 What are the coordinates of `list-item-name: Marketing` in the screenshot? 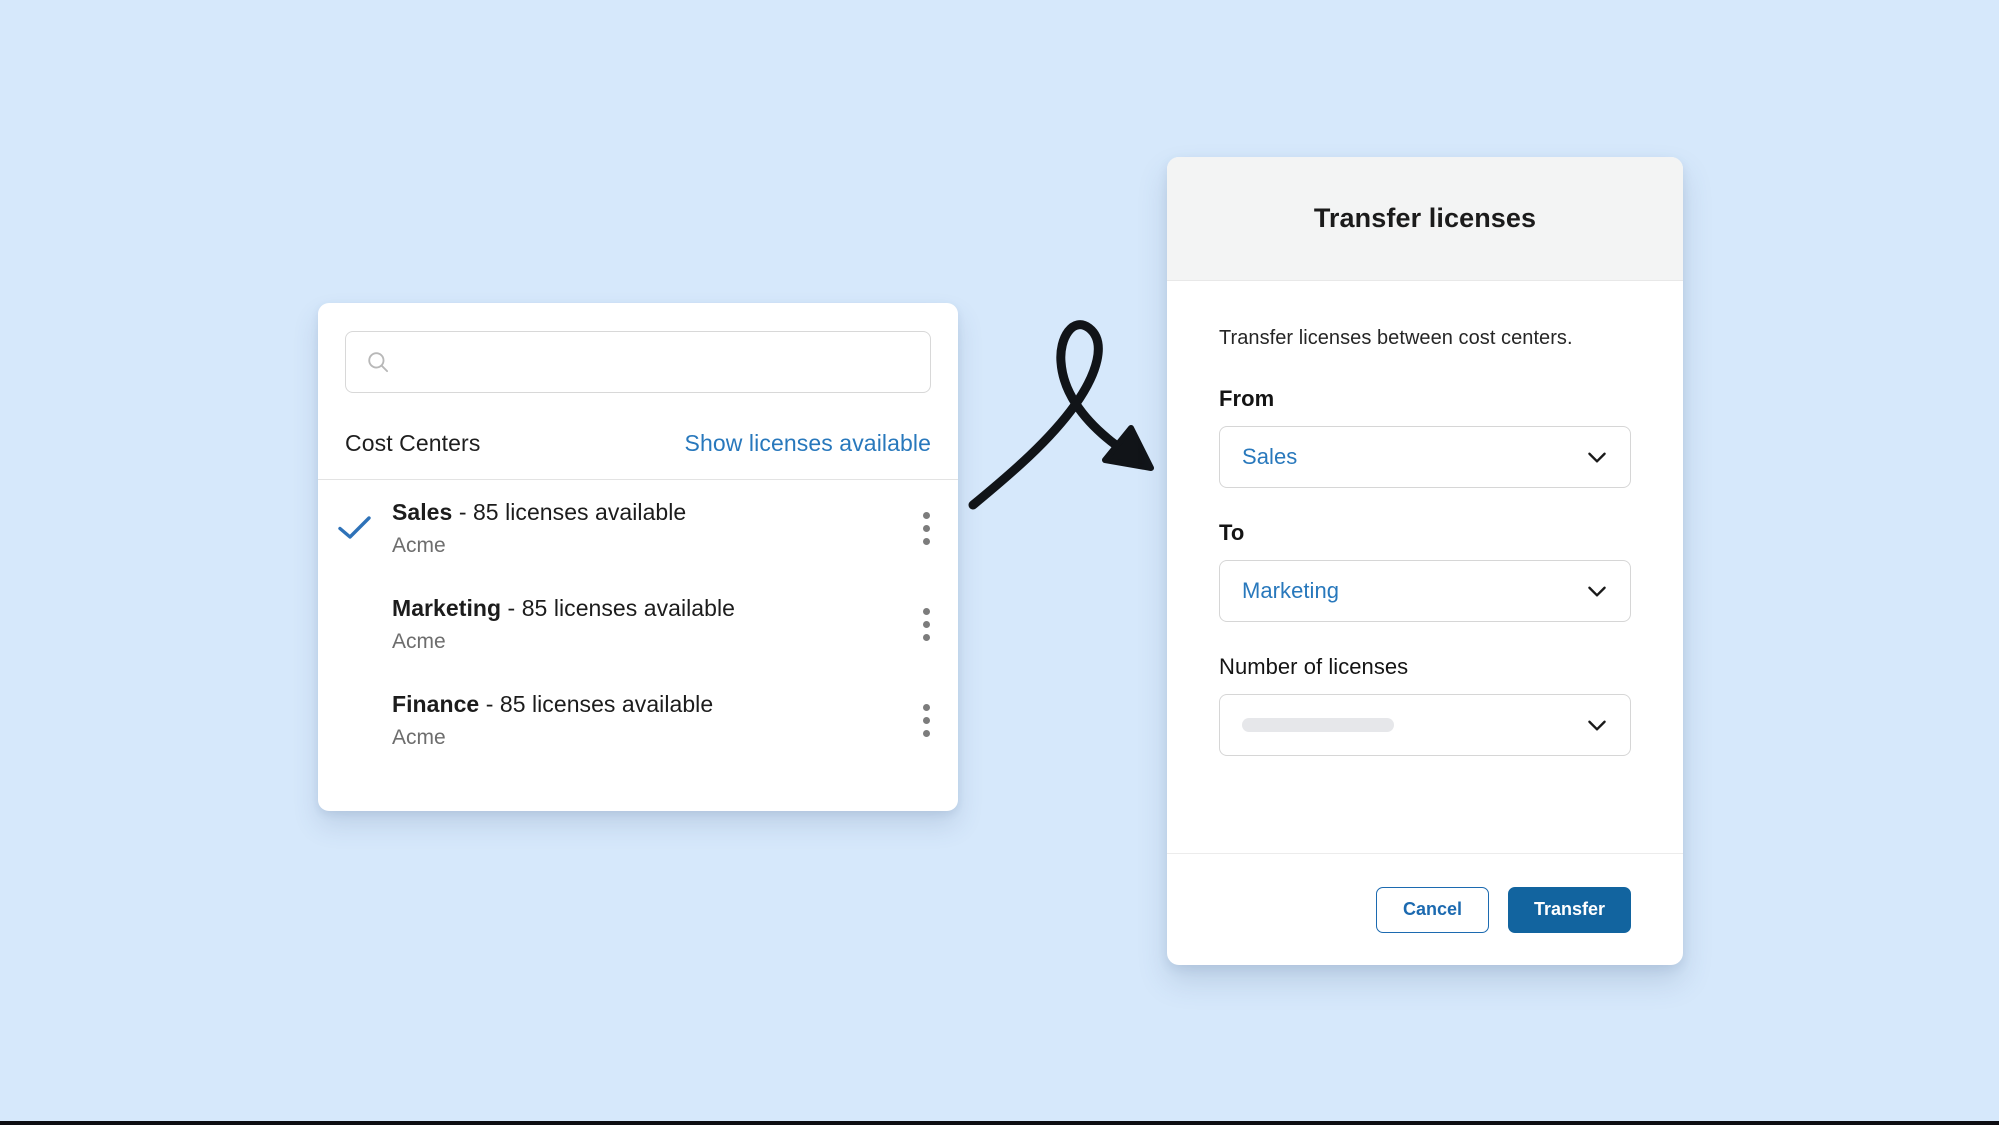 It's located at (447, 607).